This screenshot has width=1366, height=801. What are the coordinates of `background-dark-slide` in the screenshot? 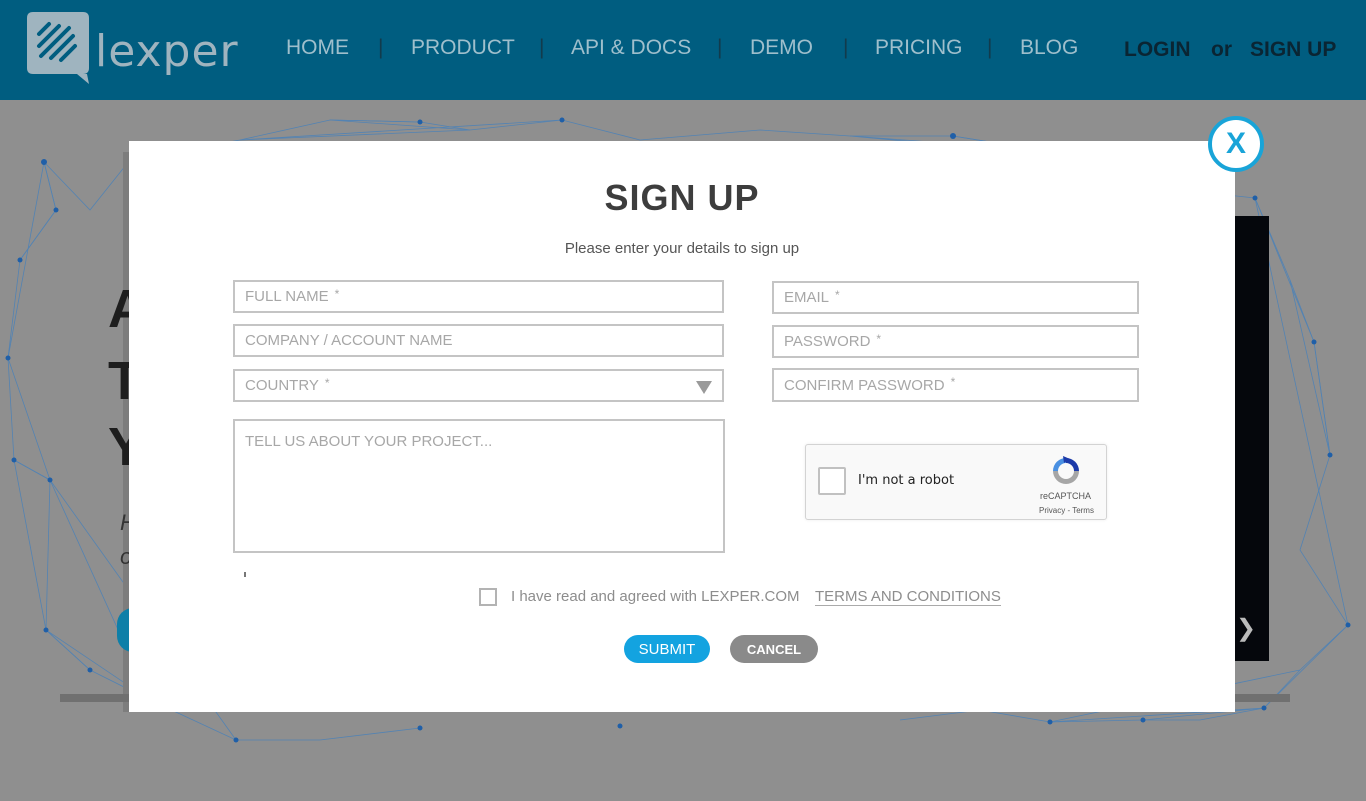 It's located at (1249, 438).